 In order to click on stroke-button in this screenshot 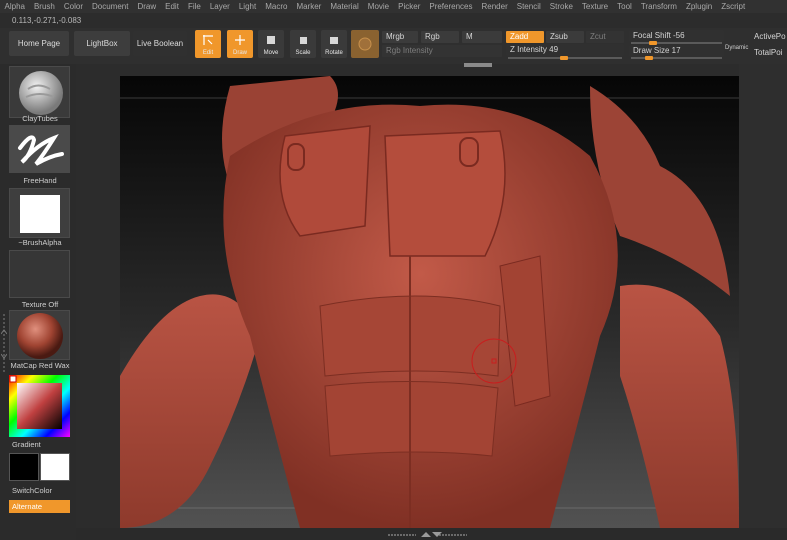, I will do `click(39, 149)`.